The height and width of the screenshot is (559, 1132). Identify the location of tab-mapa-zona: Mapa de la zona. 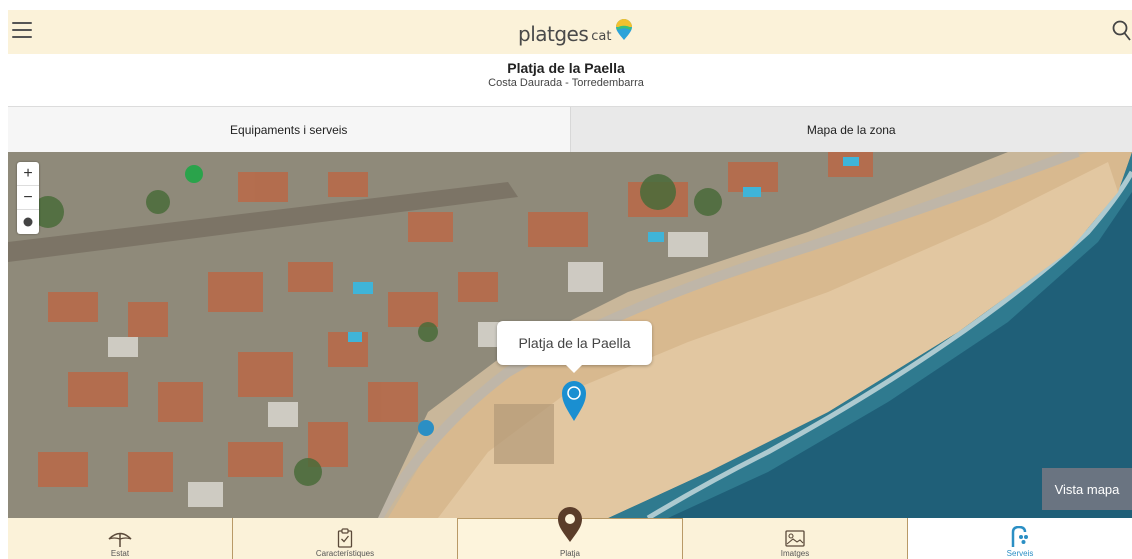
(850, 129).